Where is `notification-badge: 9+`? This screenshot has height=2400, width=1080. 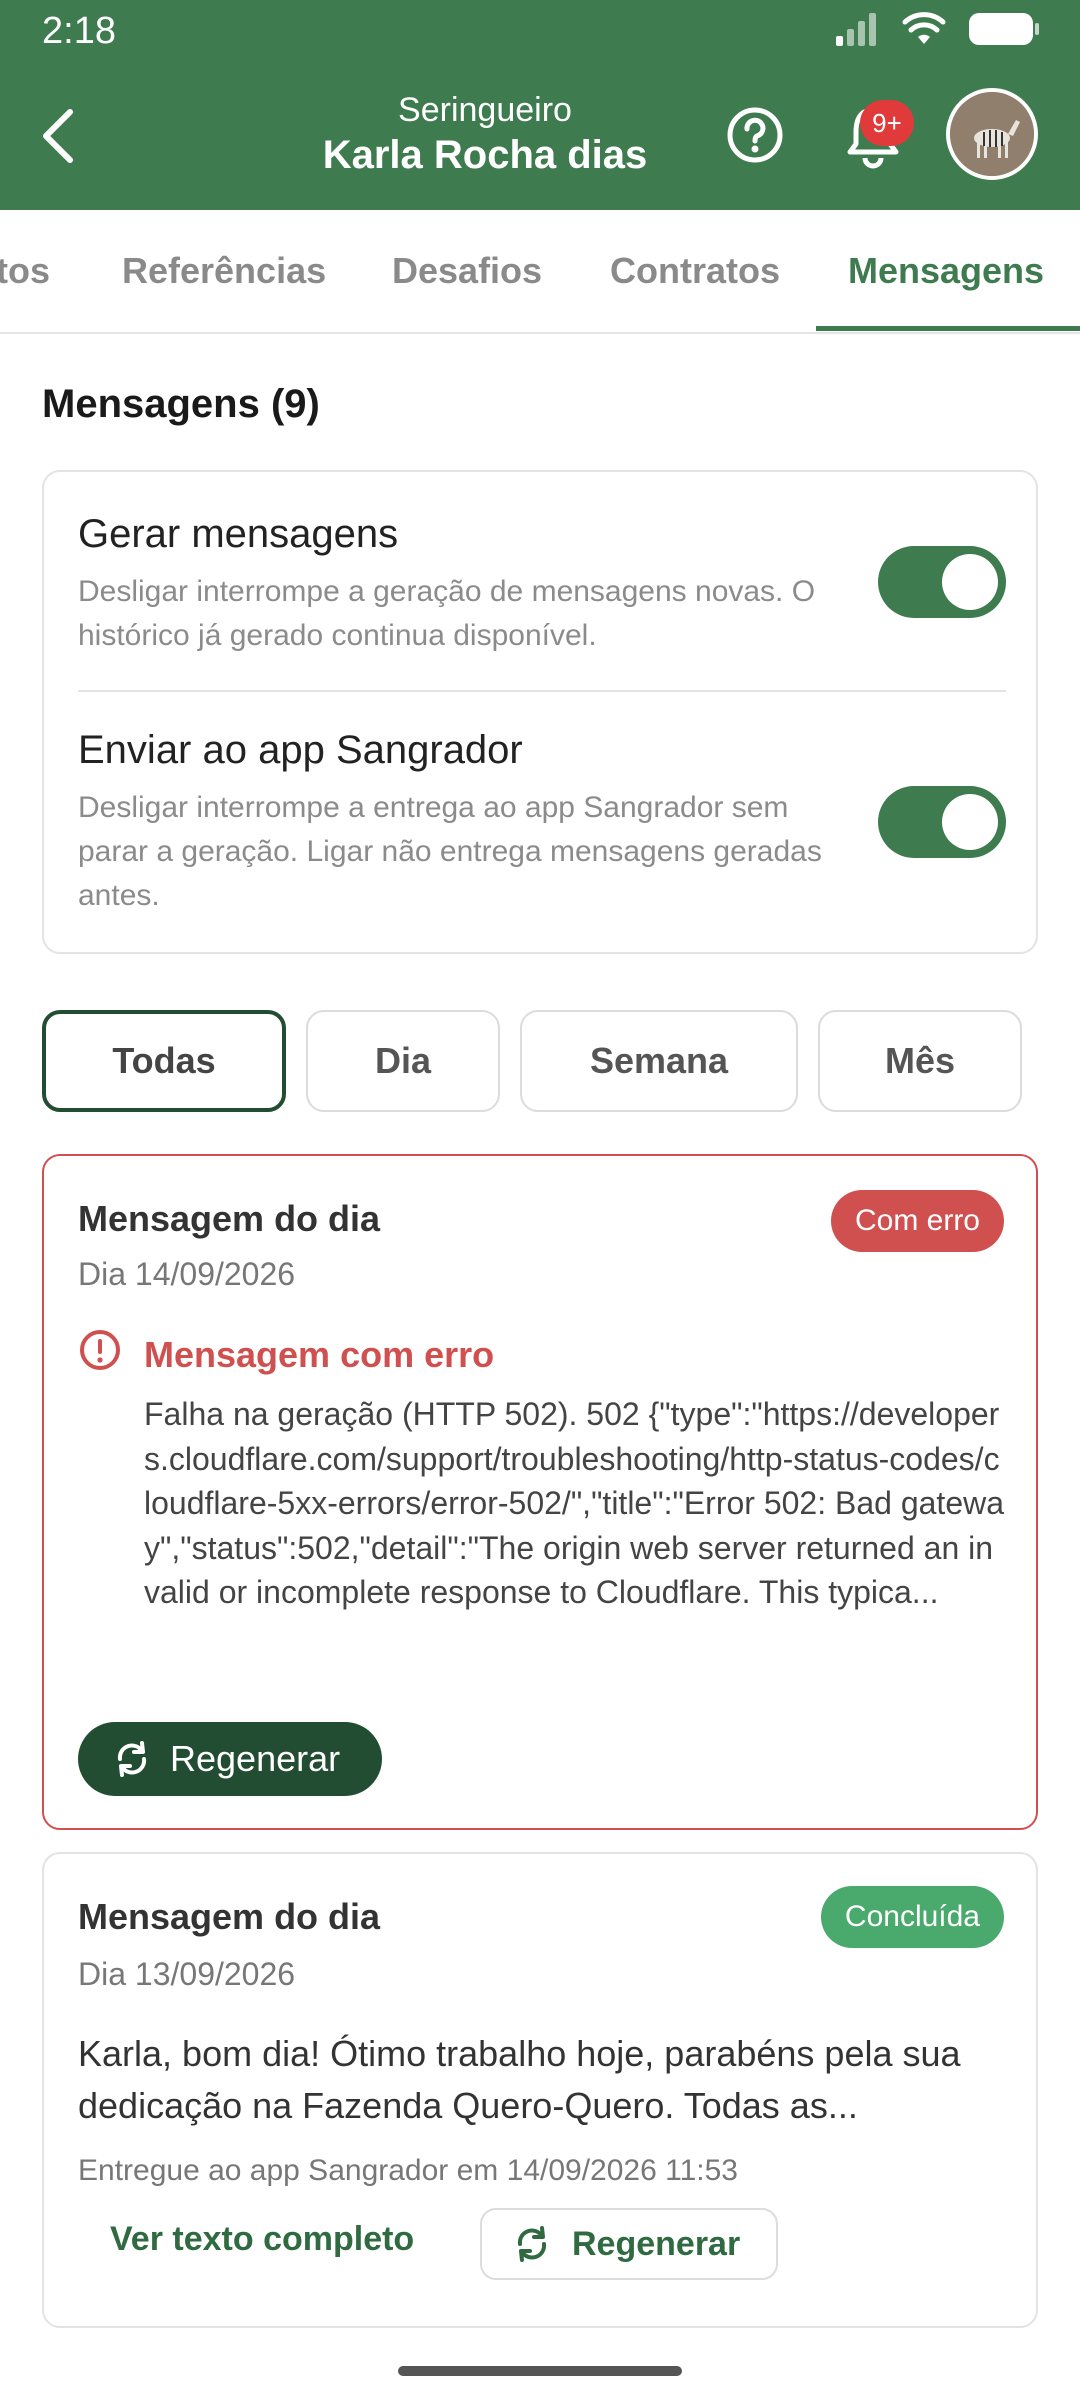 notification-badge: 9+ is located at coordinates (887, 123).